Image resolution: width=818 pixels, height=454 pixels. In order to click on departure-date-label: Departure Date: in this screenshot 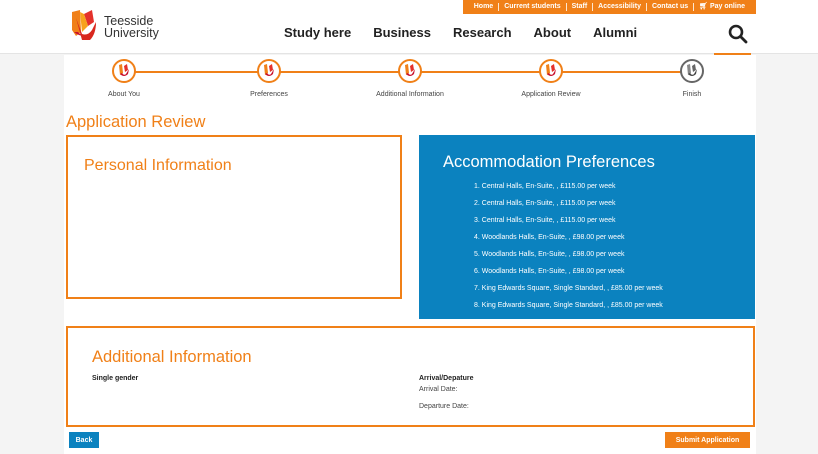, I will do `click(444, 406)`.